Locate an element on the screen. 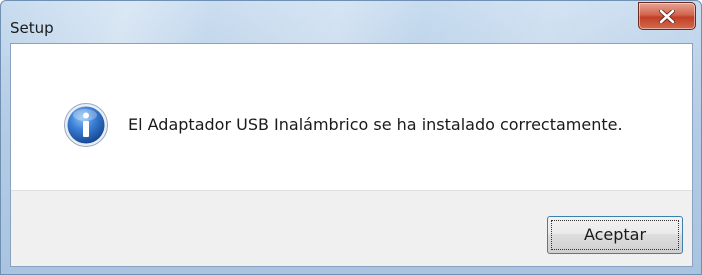 The image size is (702, 275). close-button is located at coordinates (667, 16).